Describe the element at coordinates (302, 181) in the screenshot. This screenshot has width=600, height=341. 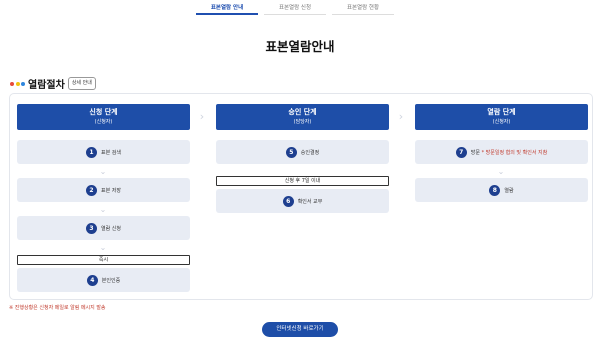
I see `timing-note: 신청 후 7일 이내` at that location.